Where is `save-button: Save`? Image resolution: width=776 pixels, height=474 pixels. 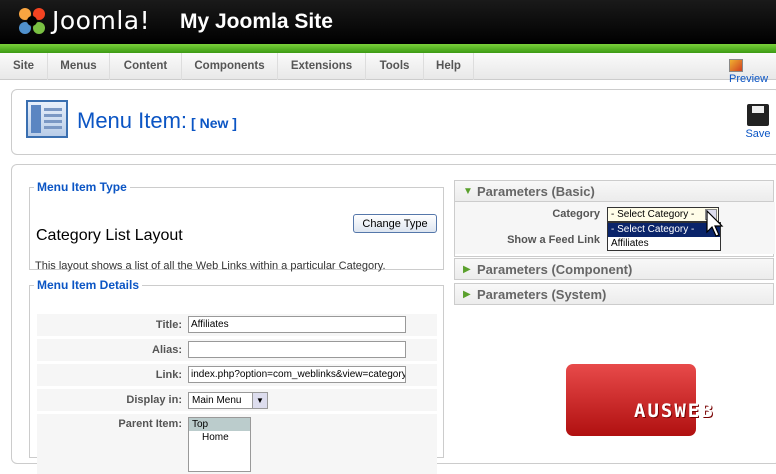
save-button: Save is located at coordinates (758, 122).